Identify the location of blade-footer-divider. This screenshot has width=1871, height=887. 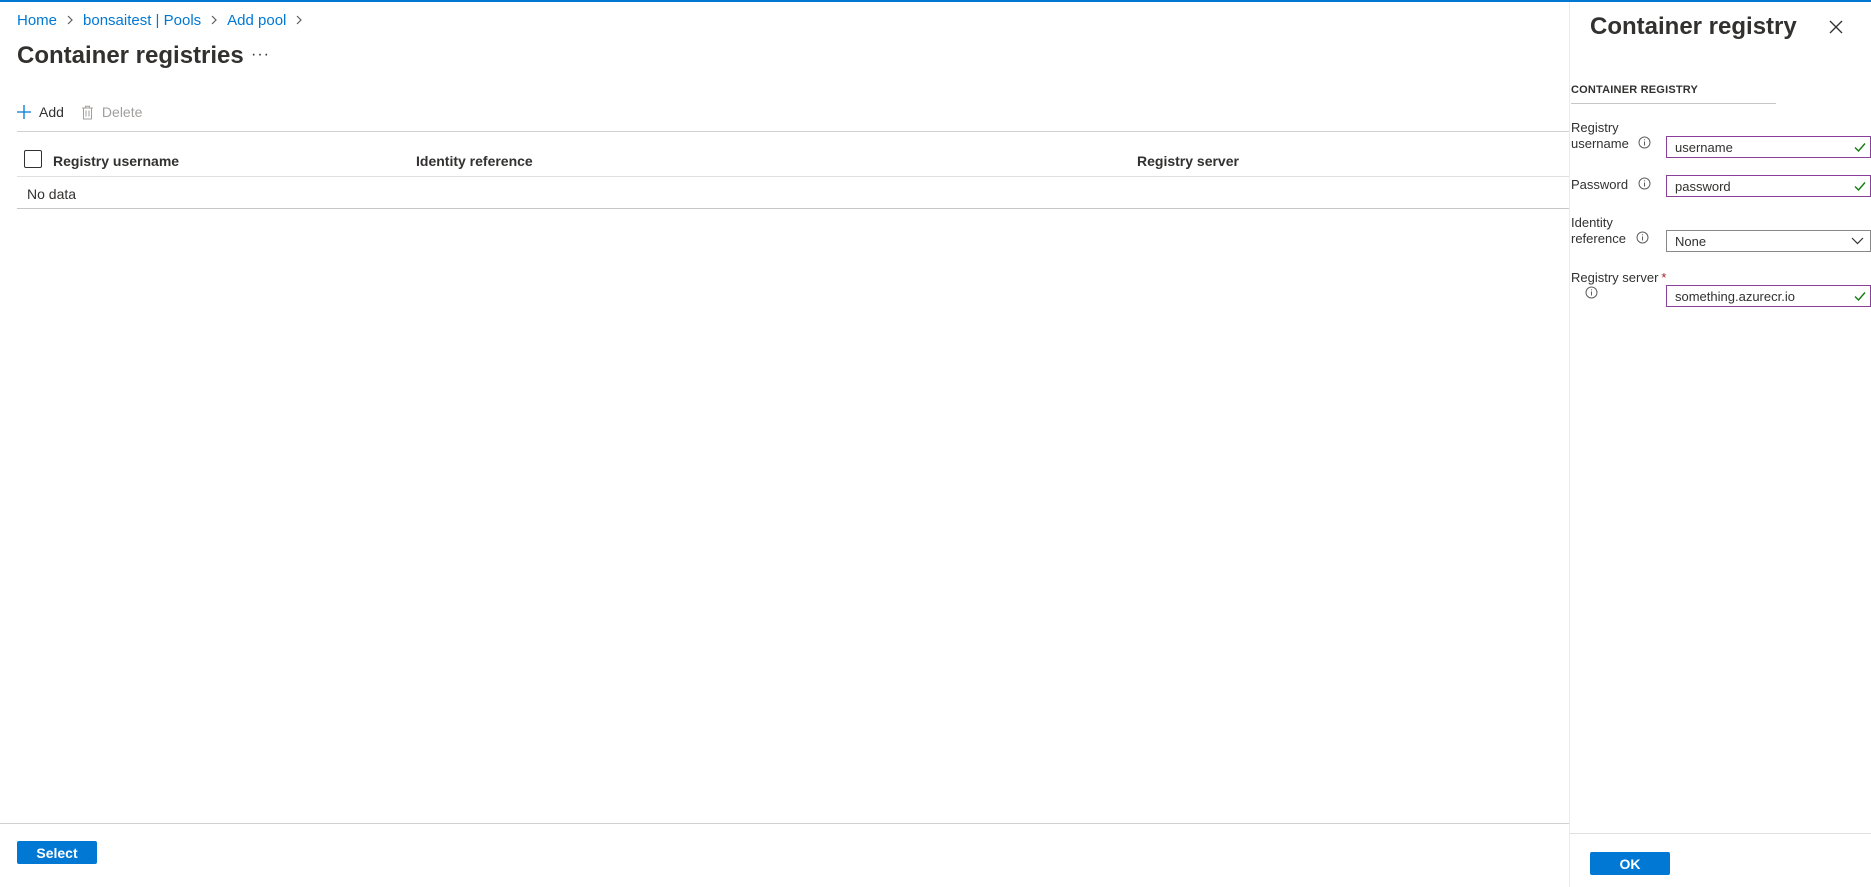
(1720, 833).